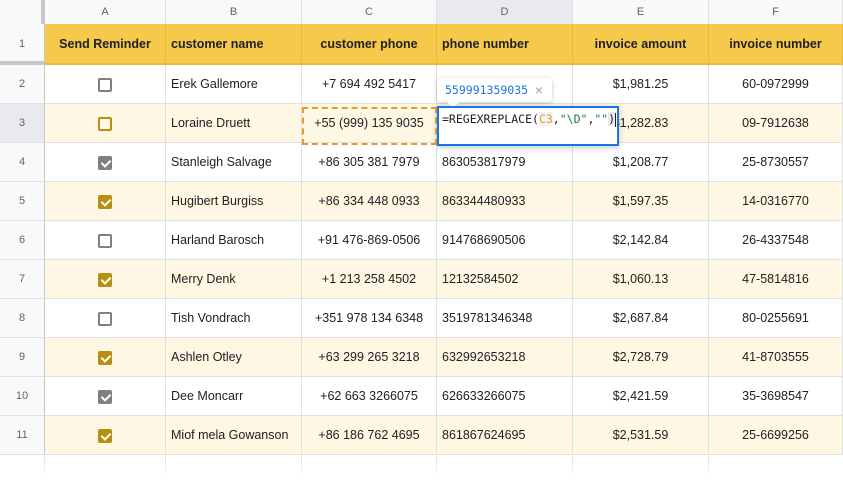 The height and width of the screenshot is (501, 843). I want to click on row-header: 7, so click(22, 279).